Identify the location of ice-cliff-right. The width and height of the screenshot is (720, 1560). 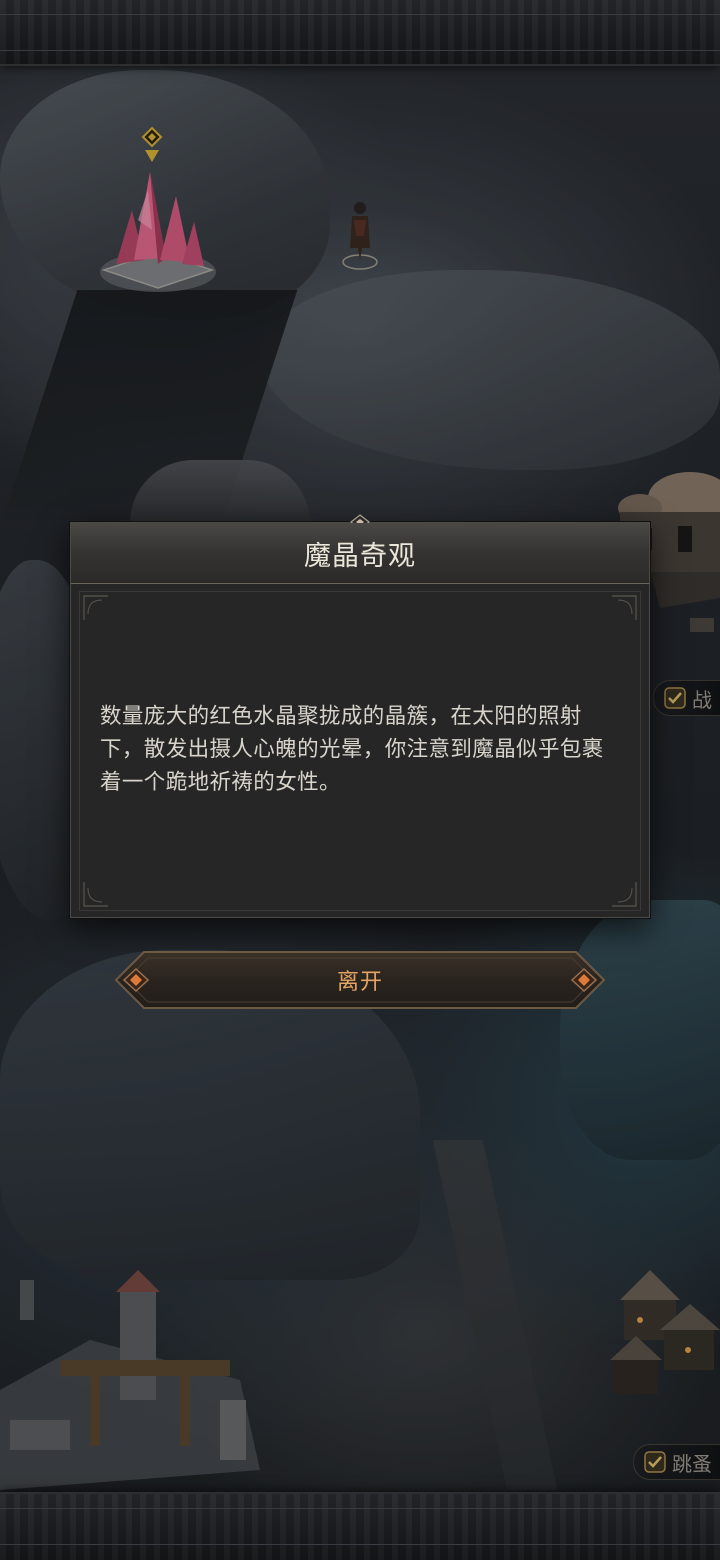
(640, 1030).